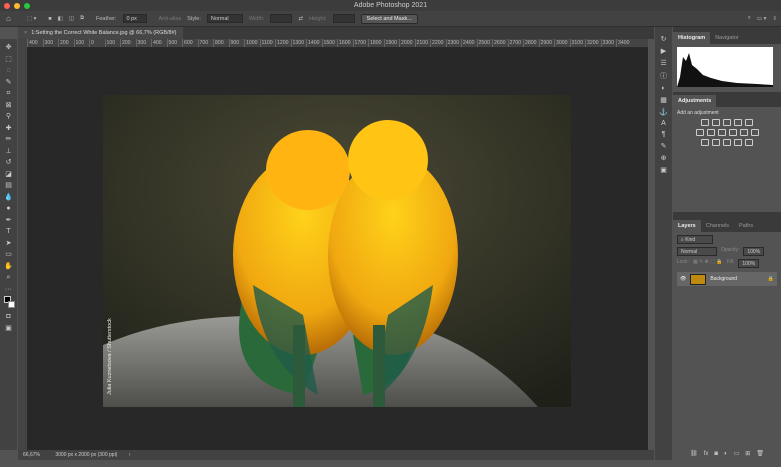 Image resolution: width=781 pixels, height=467 pixels. What do you see at coordinates (170, 19) in the screenshot?
I see `anti-alias-checkbox: Anti-alias` at bounding box center [170, 19].